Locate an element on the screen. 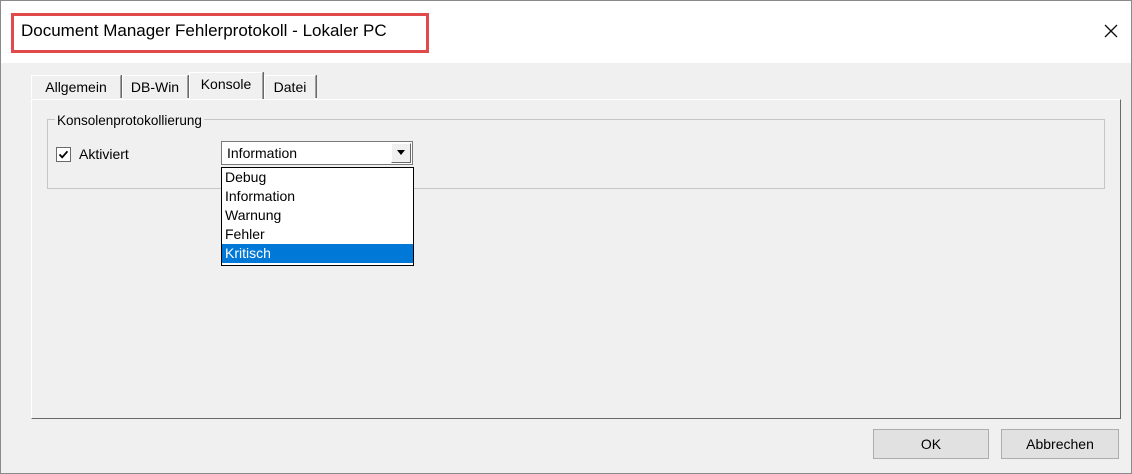  log-level-select: Information is located at coordinates (317, 153).